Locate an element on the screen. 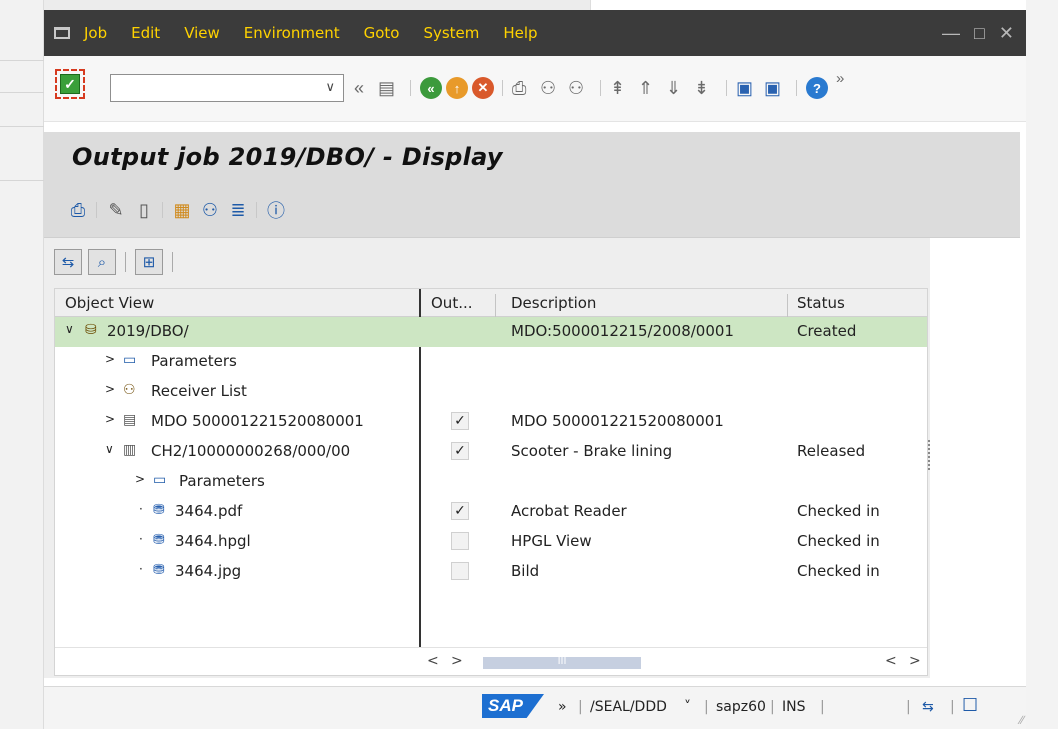  create-shortcut-icon: ▣ is located at coordinates (772, 88).